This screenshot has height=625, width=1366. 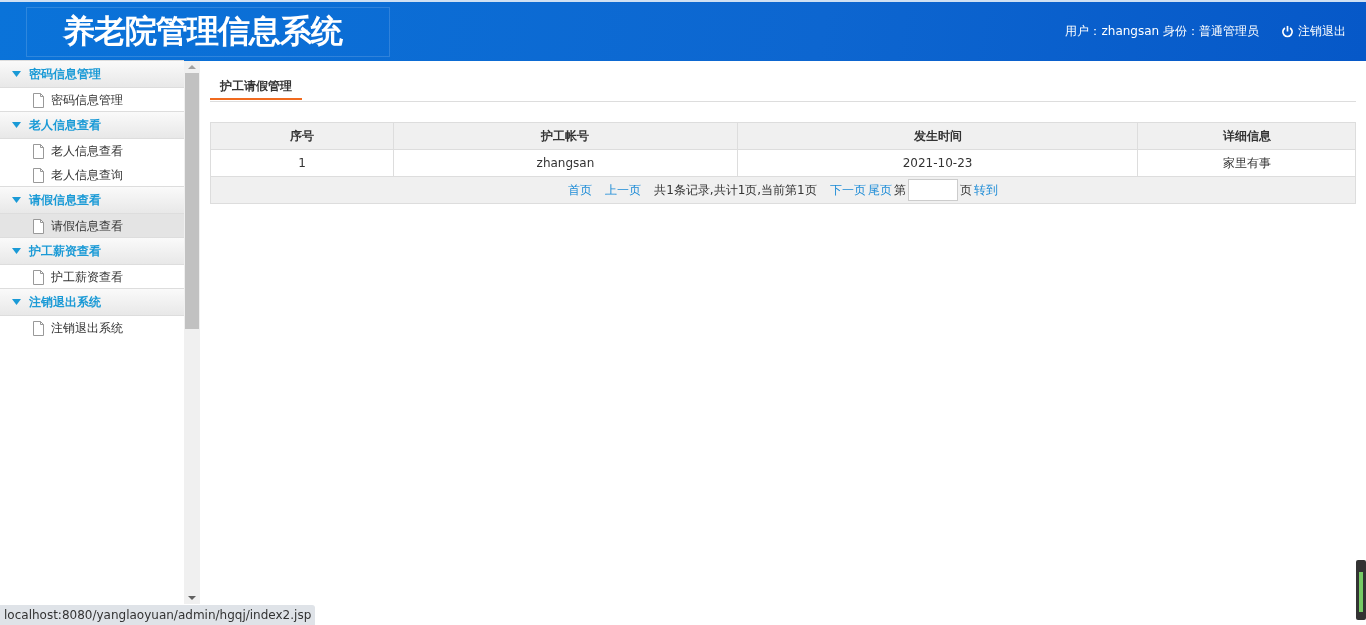 What do you see at coordinates (202, 31) in the screenshot?
I see `system-title: 养老院管理信息系统` at bounding box center [202, 31].